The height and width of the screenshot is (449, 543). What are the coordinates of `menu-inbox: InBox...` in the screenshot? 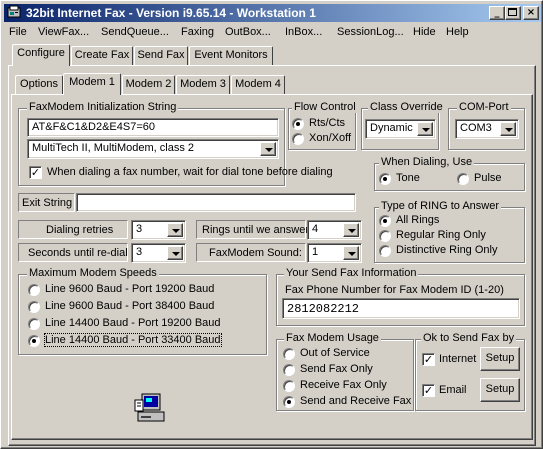 It's located at (303, 32).